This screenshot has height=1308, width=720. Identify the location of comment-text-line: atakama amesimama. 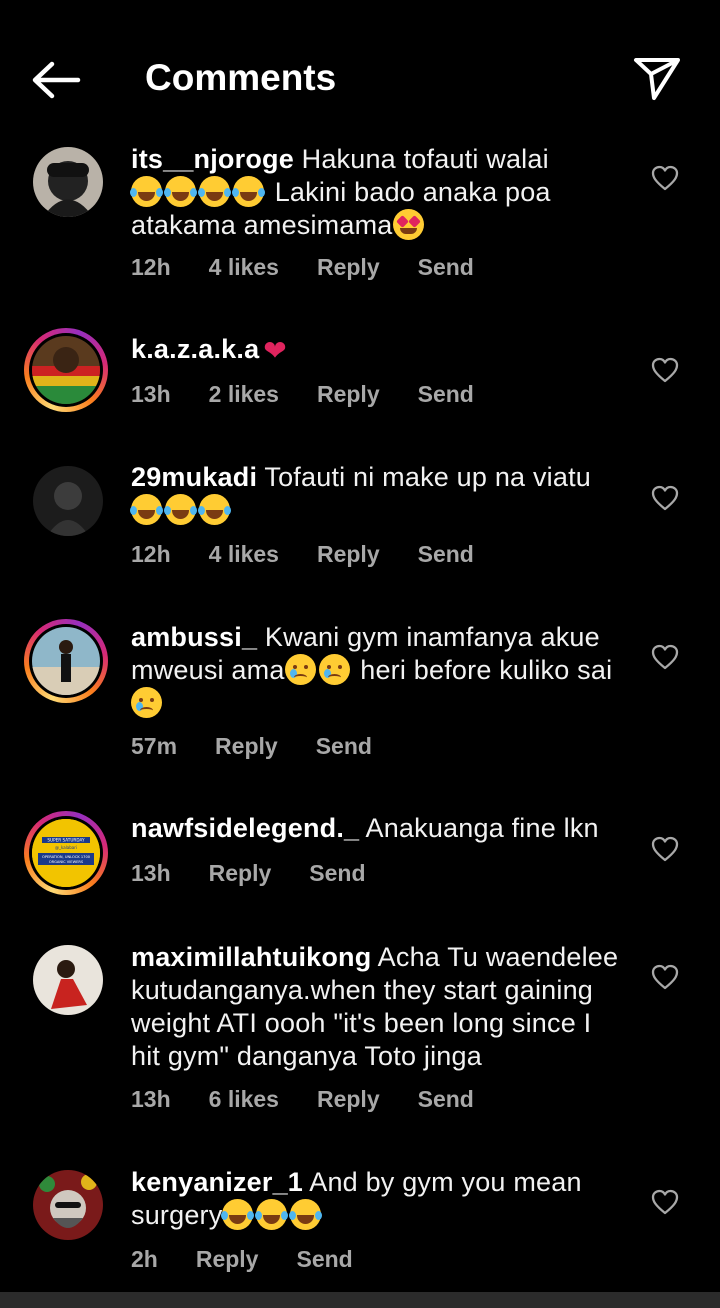
(262, 225).